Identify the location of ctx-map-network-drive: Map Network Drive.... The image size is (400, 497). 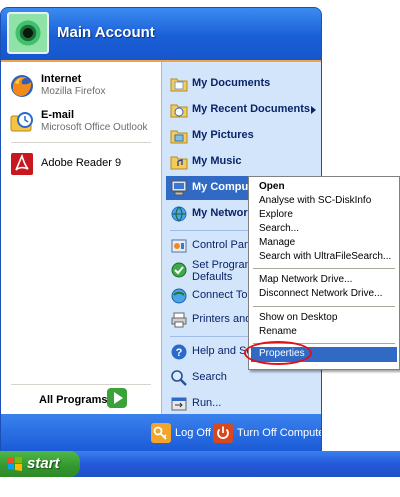
(324, 280).